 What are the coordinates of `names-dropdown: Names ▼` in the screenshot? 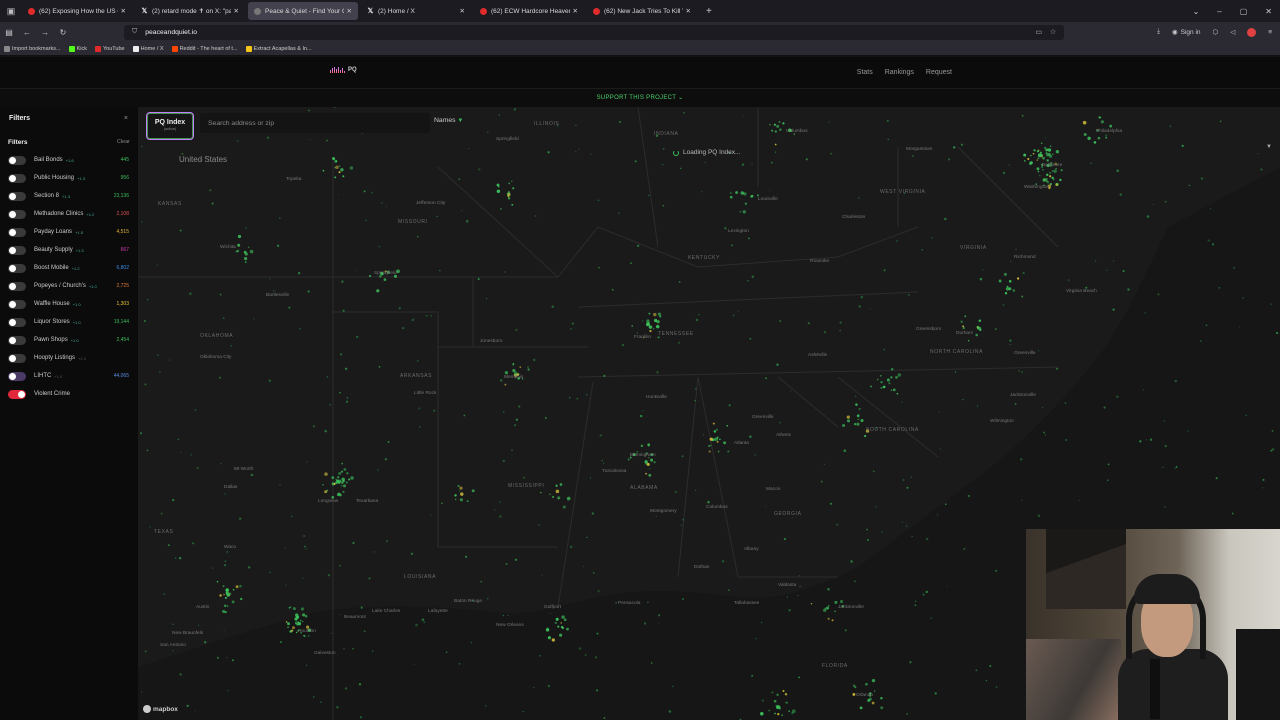 It's located at (448, 120).